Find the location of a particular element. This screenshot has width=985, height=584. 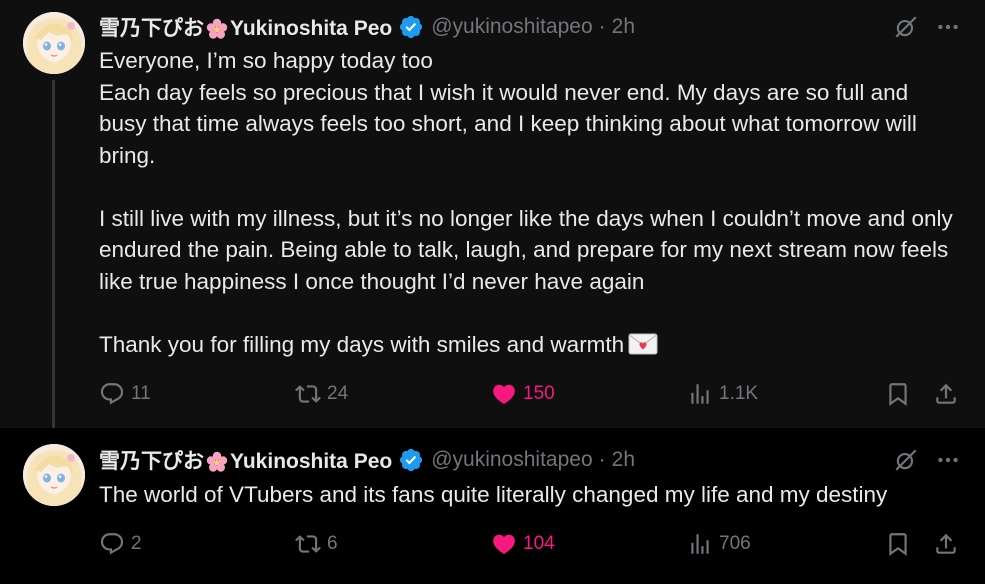

tweet-actions: 11 24 150 1.1K is located at coordinates (532, 394).